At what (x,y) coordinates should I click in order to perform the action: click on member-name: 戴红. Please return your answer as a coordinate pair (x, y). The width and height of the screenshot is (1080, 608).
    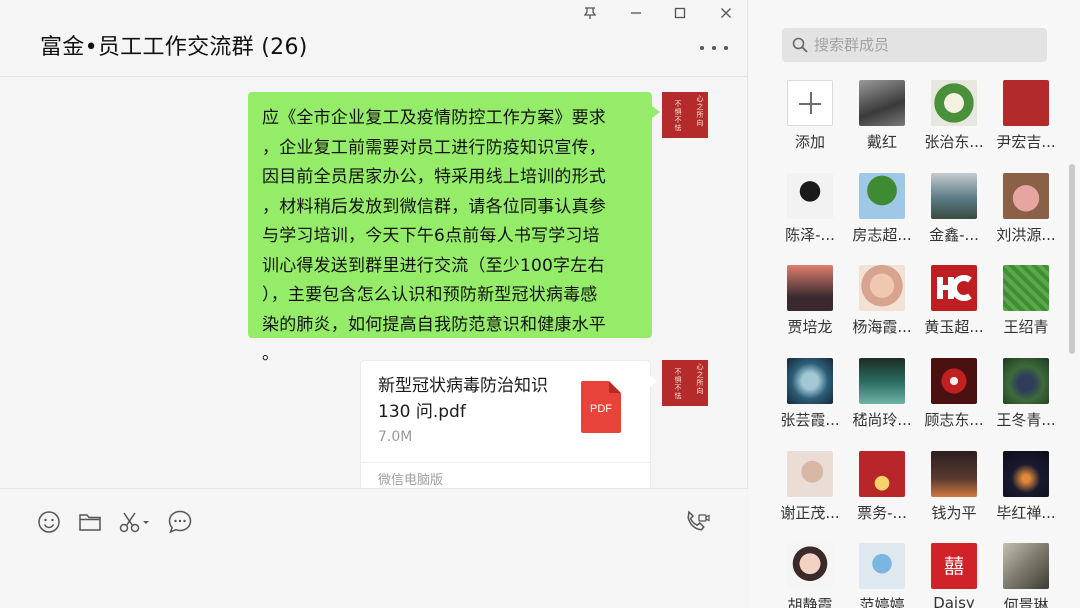
    Looking at the image, I should click on (881, 142).